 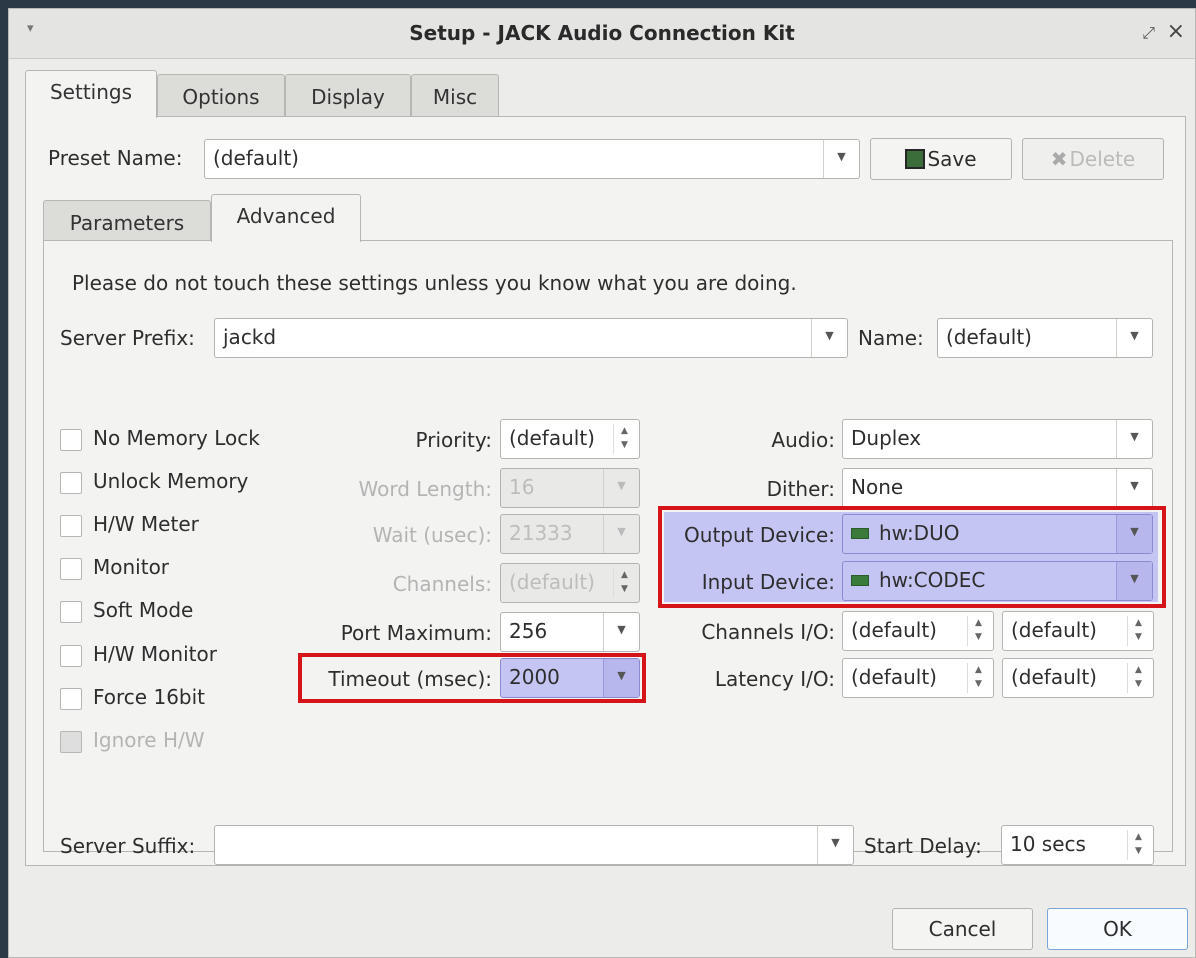 I want to click on ok-button: OK, so click(x=1117, y=929).